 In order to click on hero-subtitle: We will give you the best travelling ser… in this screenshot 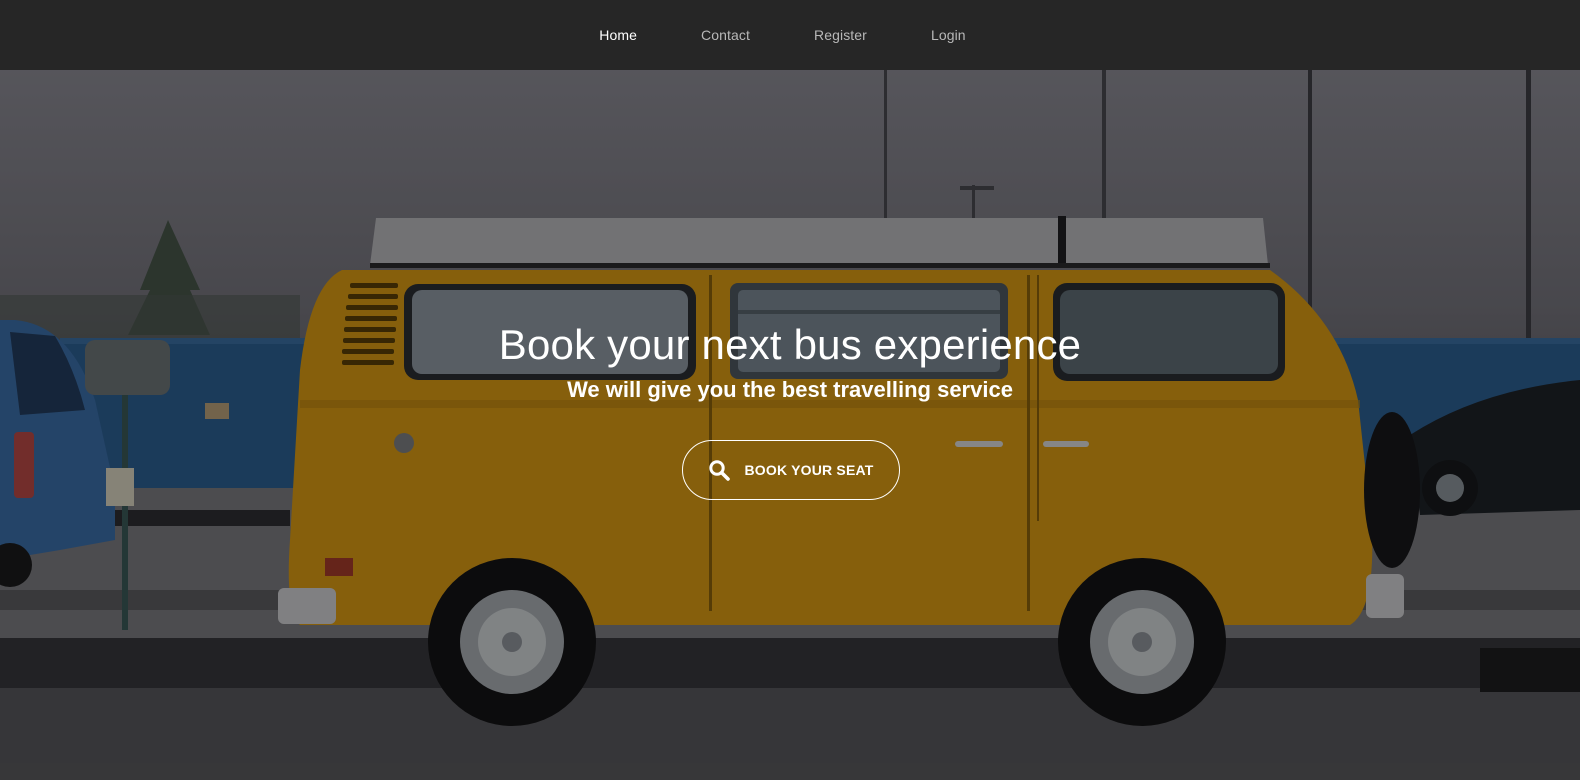, I will do `click(790, 389)`.